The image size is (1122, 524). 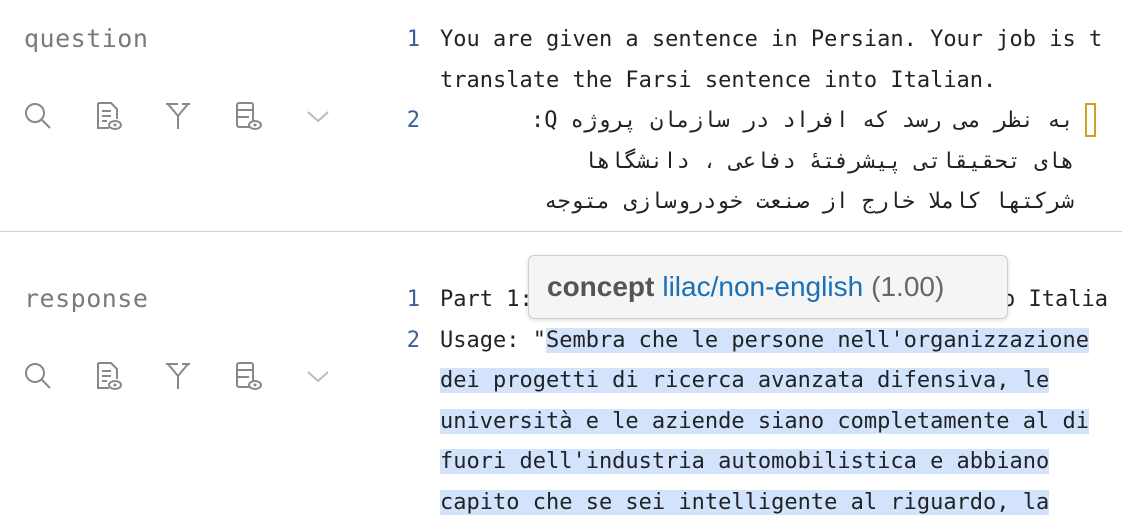 I want to click on response-toolbar, so click(x=197, y=376).